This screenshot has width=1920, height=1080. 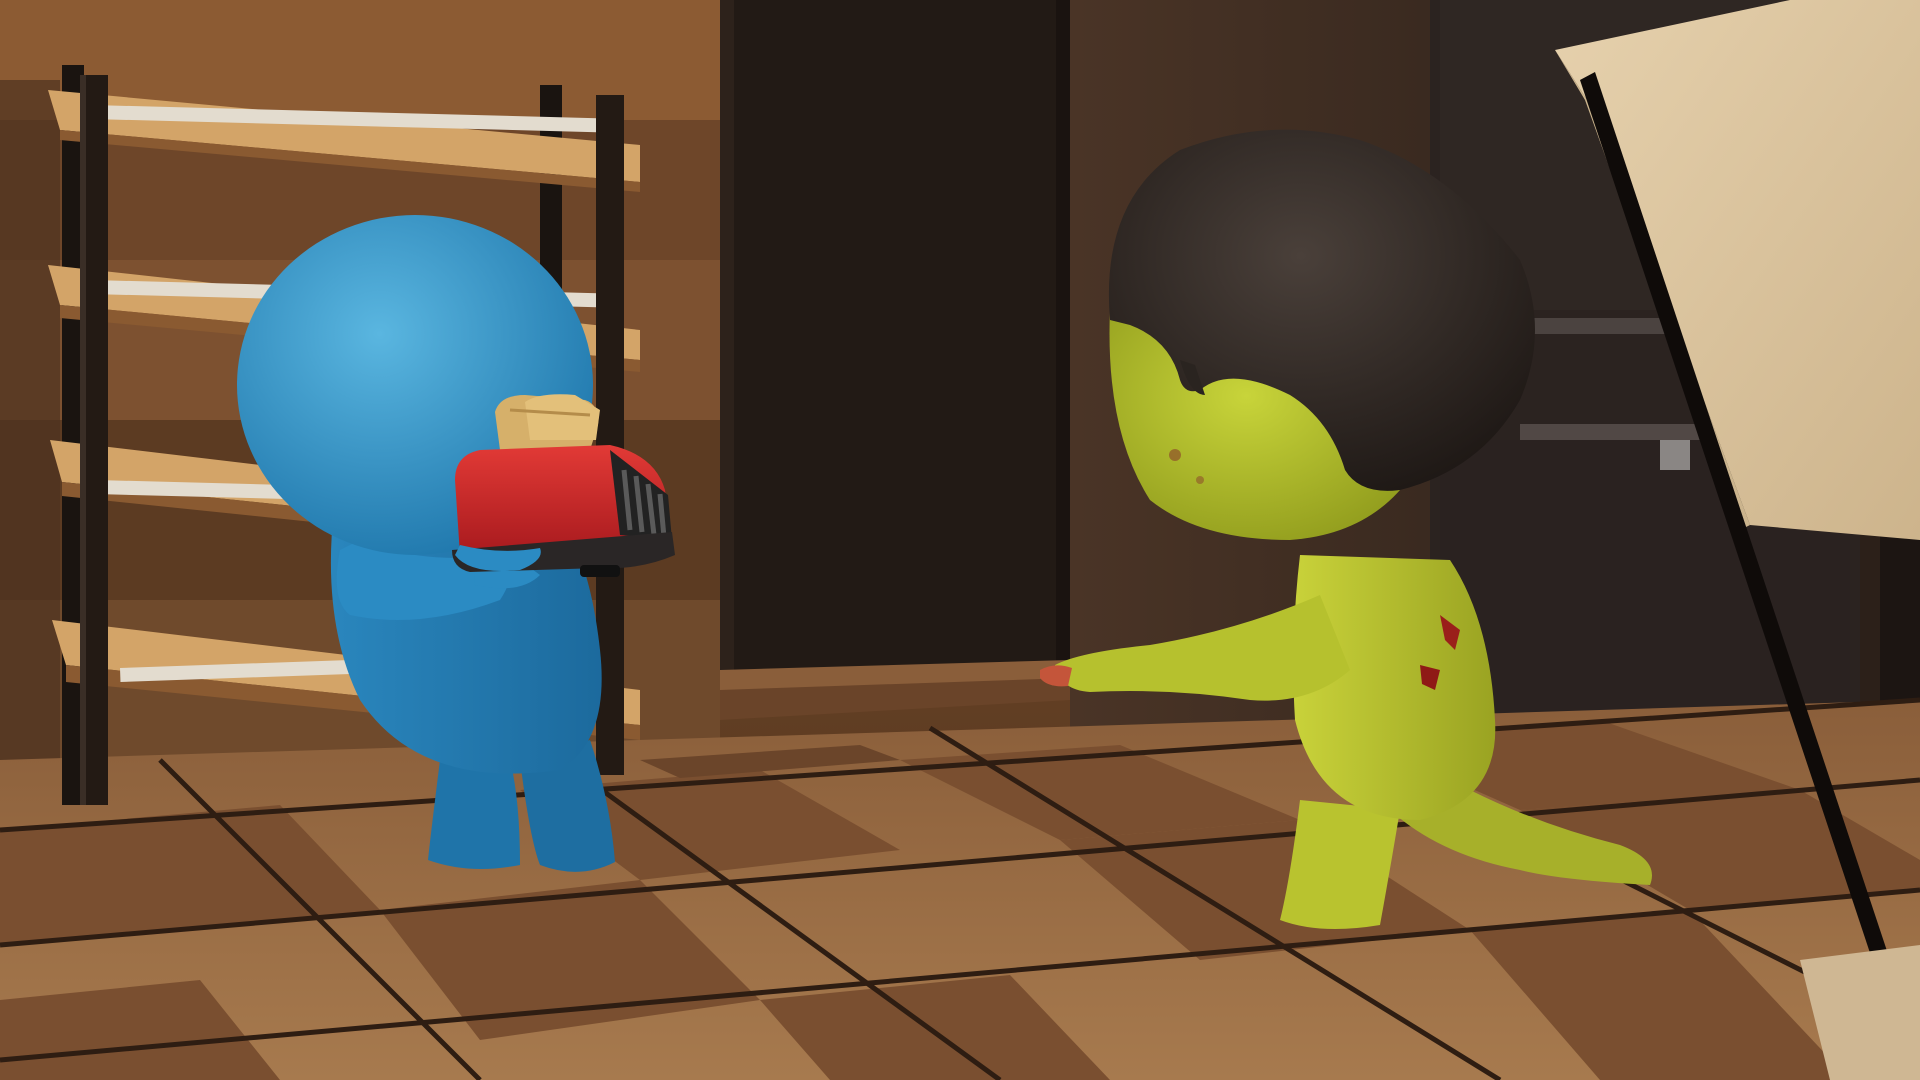 What do you see at coordinates (895, 360) in the screenshot?
I see `dark-doorway` at bounding box center [895, 360].